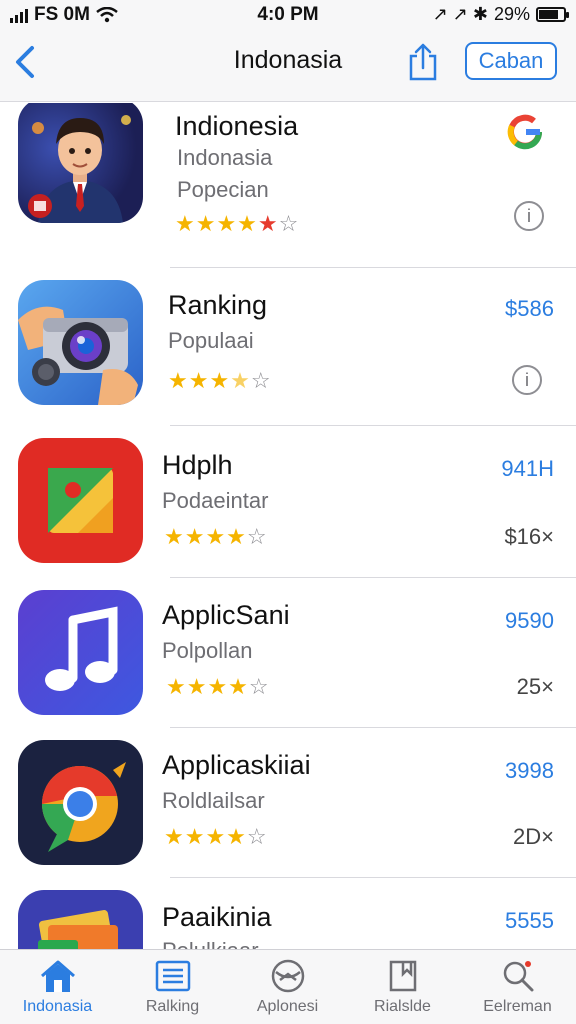 The height and width of the screenshot is (1024, 576). I want to click on list-icon, so click(172, 976).